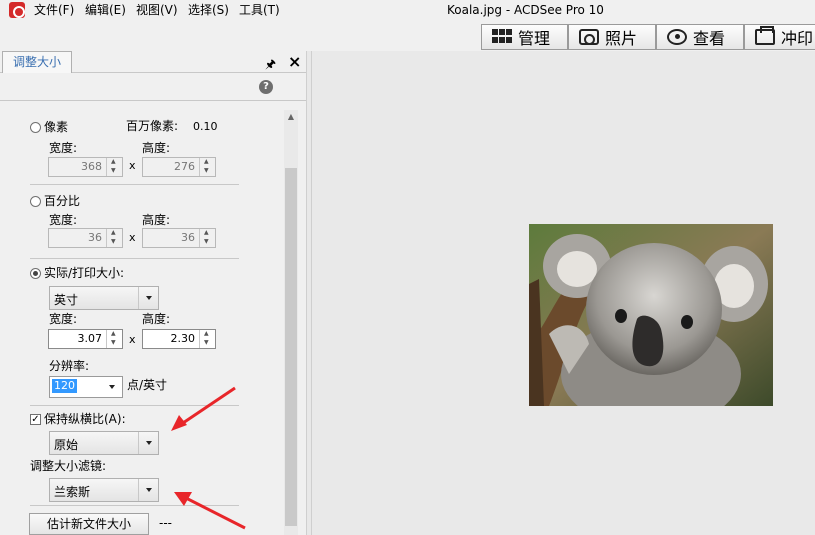 The width and height of the screenshot is (815, 535). I want to click on keep-aspect-label: 保持纵横比(A):, so click(85, 419).